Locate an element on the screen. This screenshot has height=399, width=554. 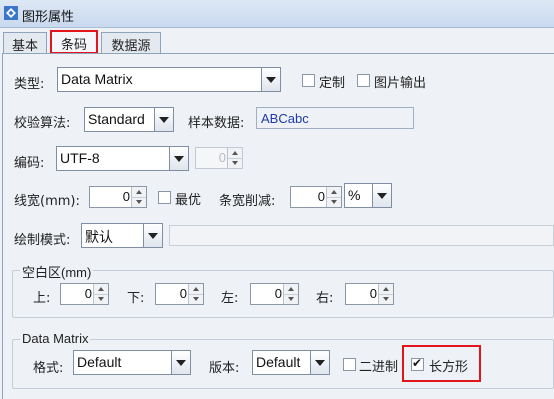
binary-checkbox is located at coordinates (349, 364).